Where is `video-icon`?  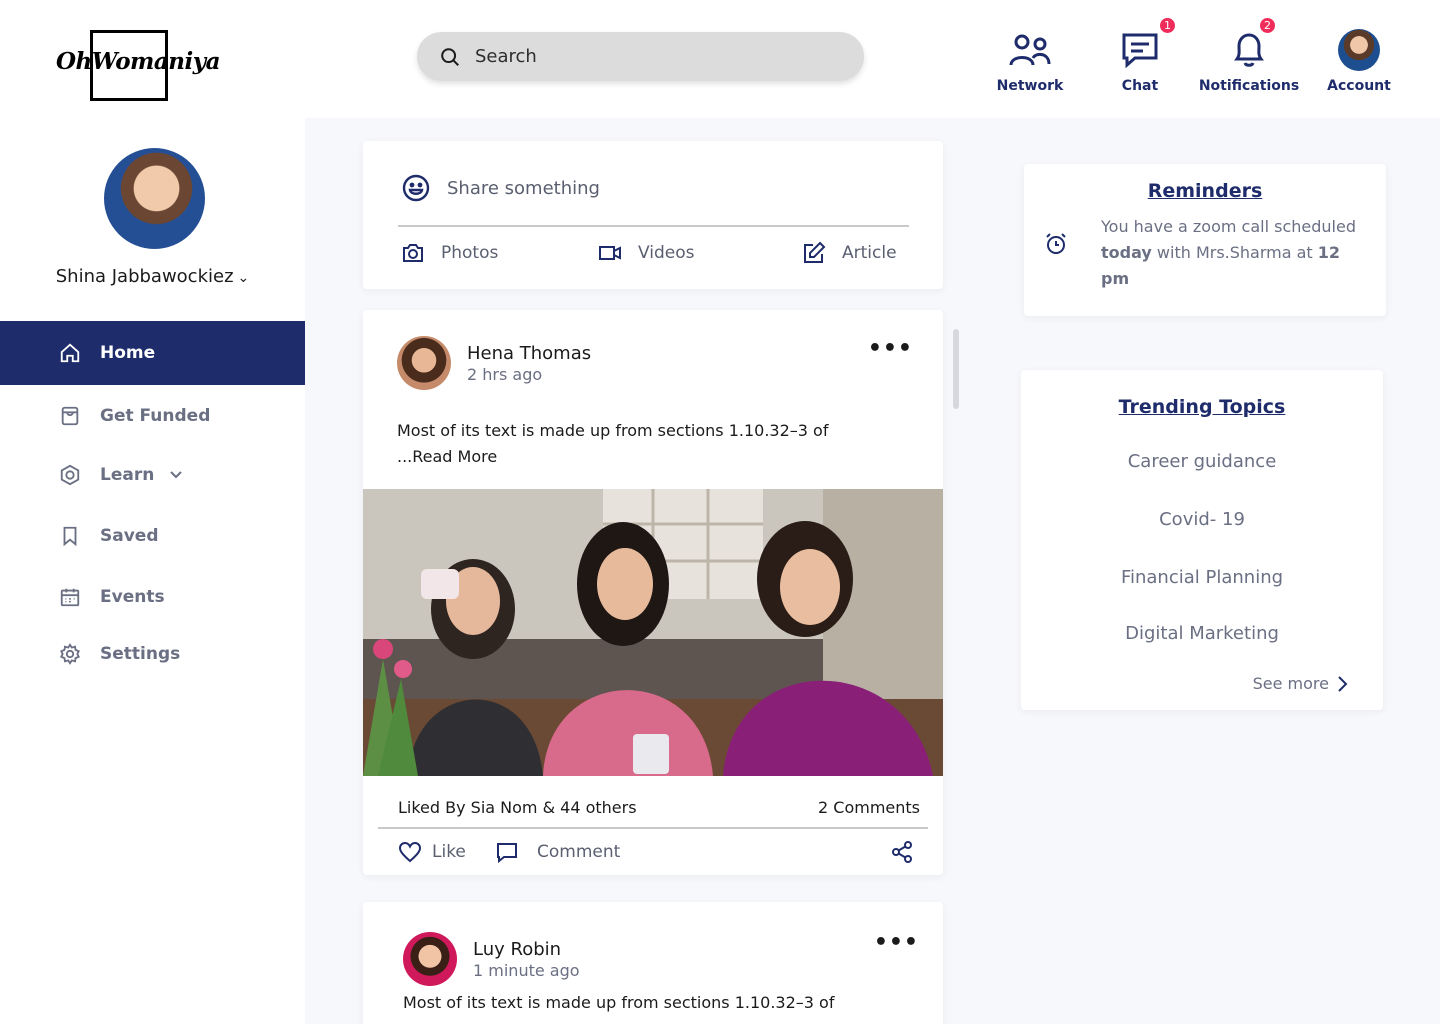
video-icon is located at coordinates (610, 253).